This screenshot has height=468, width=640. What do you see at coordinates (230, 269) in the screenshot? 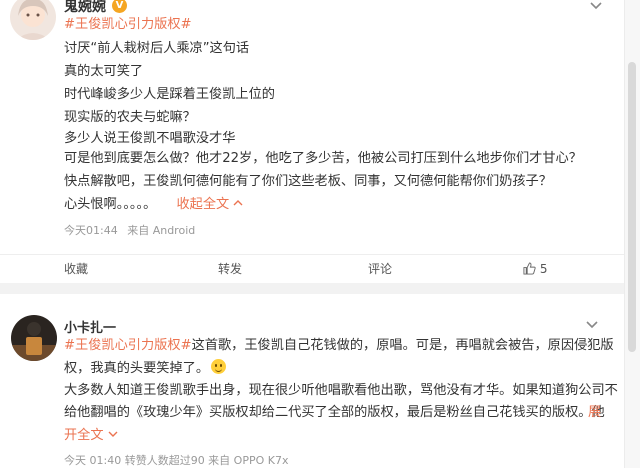
I see `repost-button: 转发` at bounding box center [230, 269].